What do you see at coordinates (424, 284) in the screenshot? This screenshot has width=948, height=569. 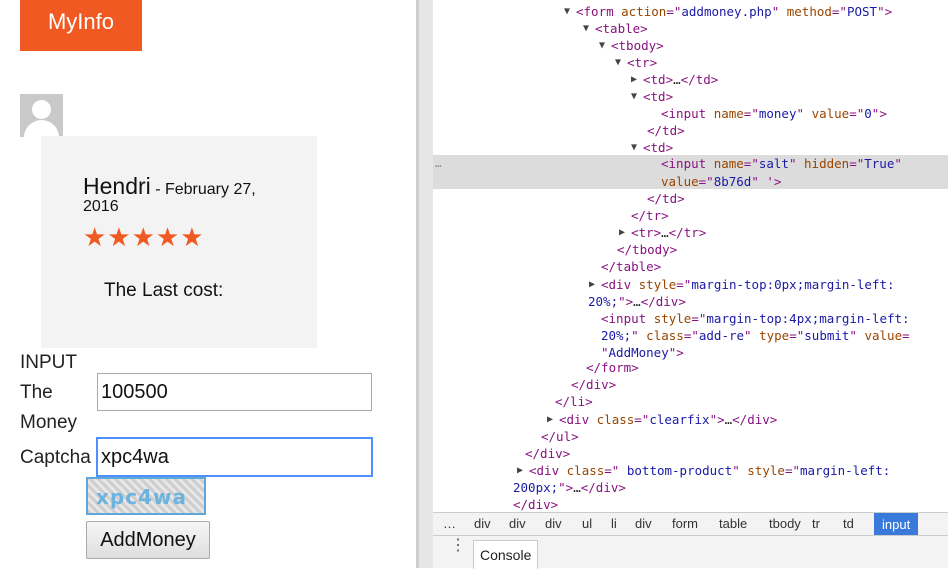 I see `pane-divider` at bounding box center [424, 284].